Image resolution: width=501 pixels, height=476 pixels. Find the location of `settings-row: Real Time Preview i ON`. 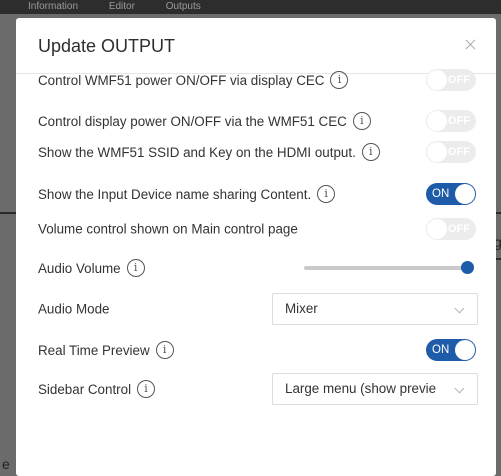

settings-row: Real Time Preview i ON is located at coordinates (267, 350).